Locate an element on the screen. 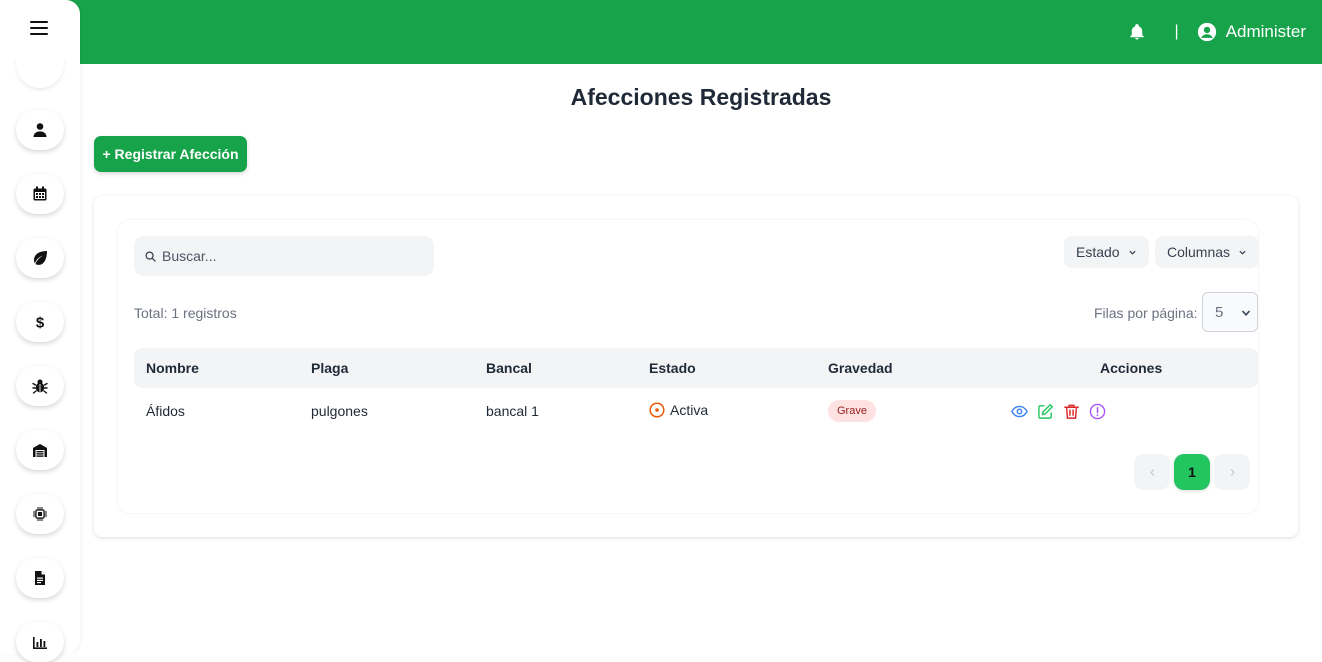 The width and height of the screenshot is (1322, 662). user-menu: Administer is located at coordinates (1251, 32).